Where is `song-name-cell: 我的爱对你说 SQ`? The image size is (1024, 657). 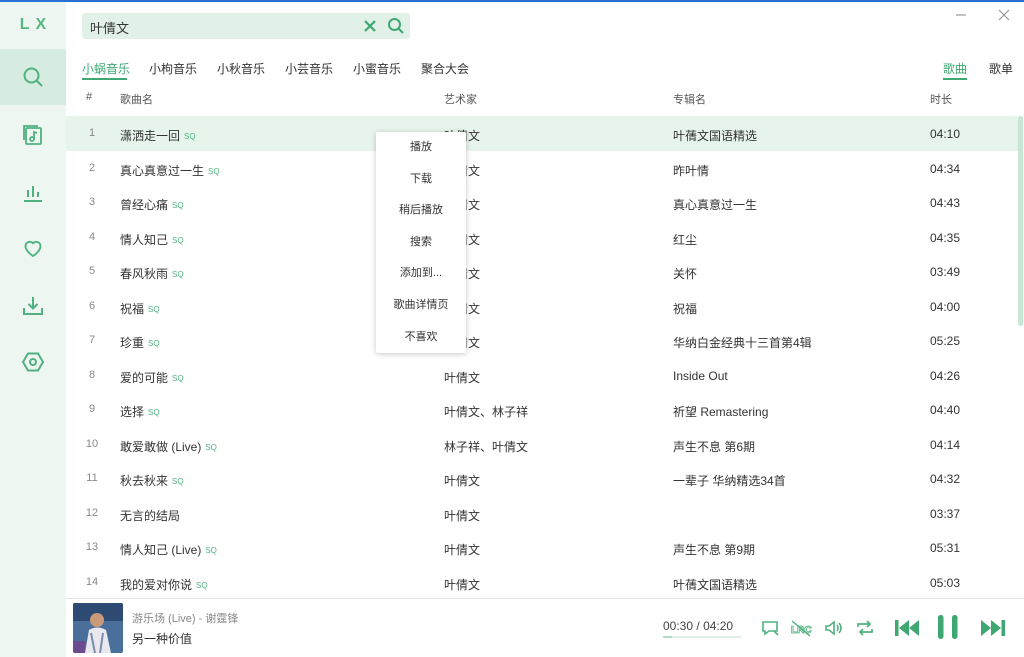 song-name-cell: 我的爱对你说 SQ is located at coordinates (164, 584).